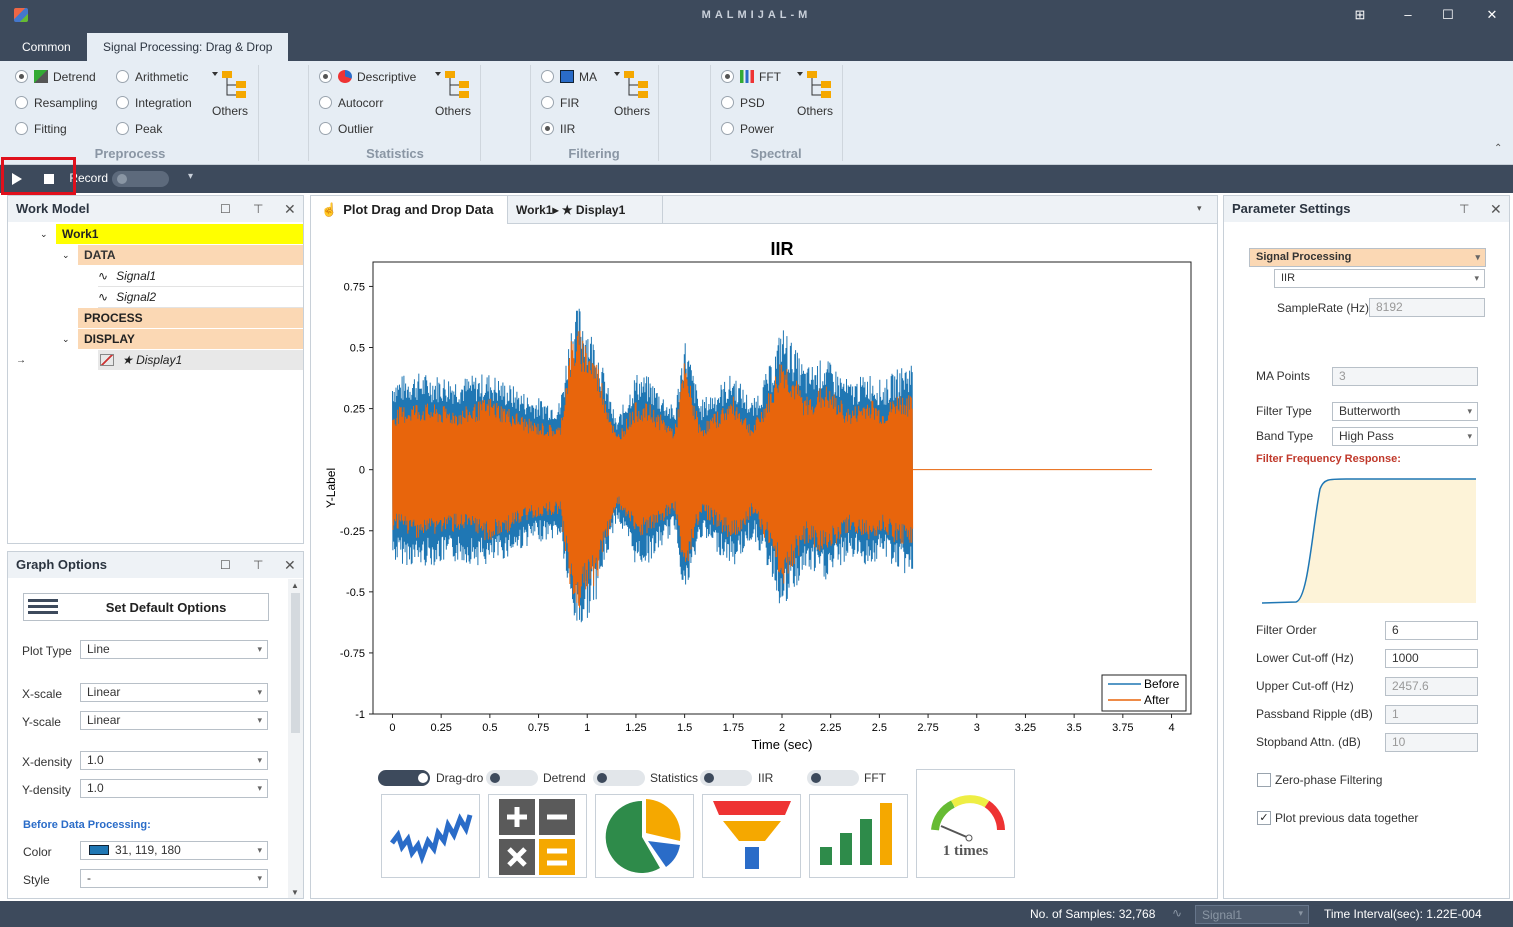  Describe the element at coordinates (1199, 208) in the screenshot. I see `tabs-dropdown-icon: ▾` at that location.